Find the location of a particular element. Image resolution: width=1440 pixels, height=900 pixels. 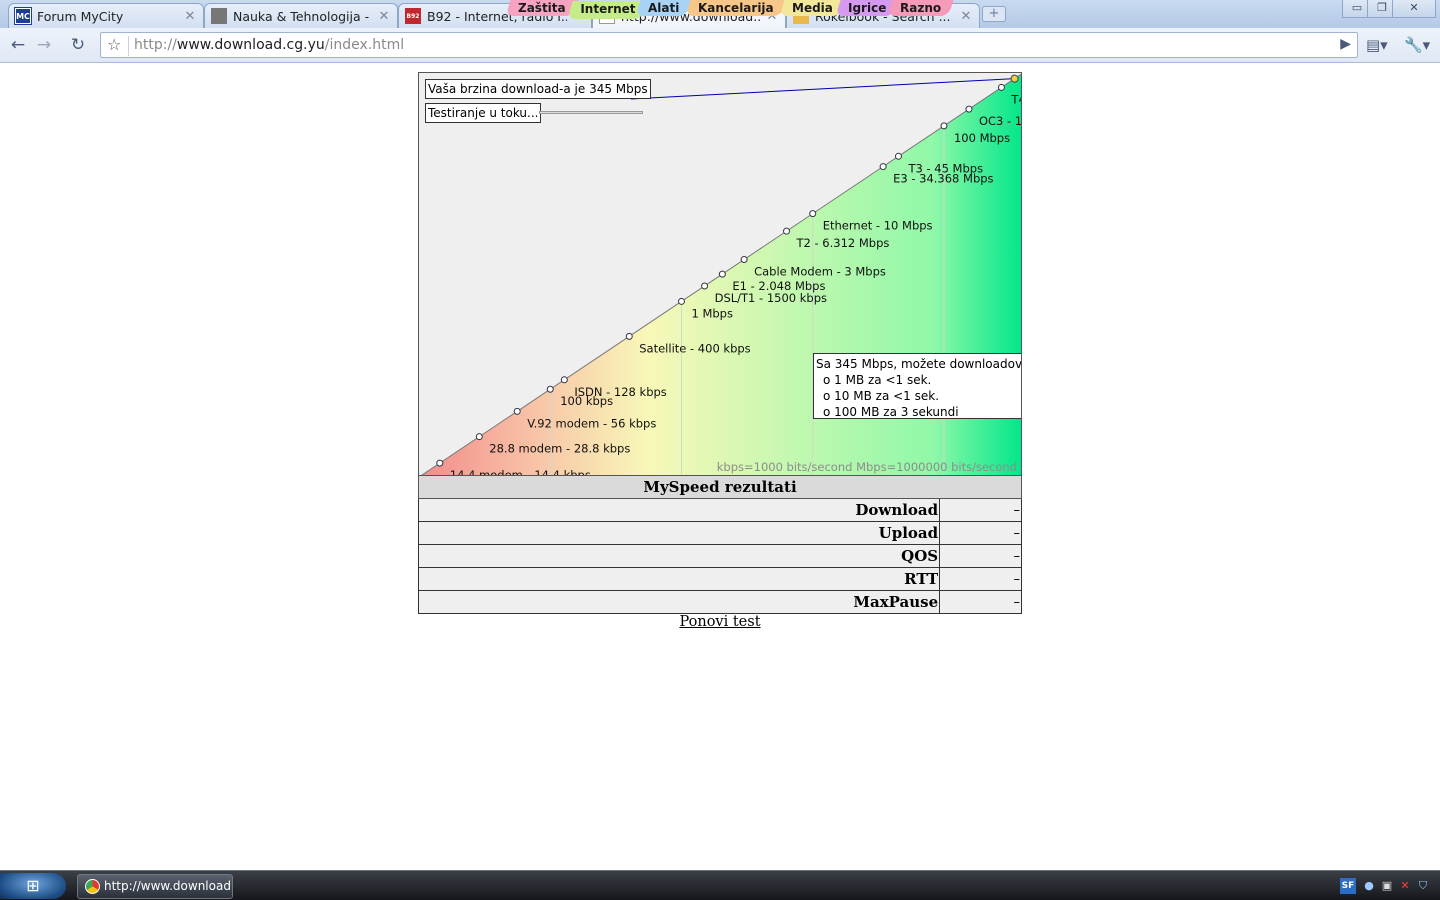

result-row-download: Download – is located at coordinates (719, 510).